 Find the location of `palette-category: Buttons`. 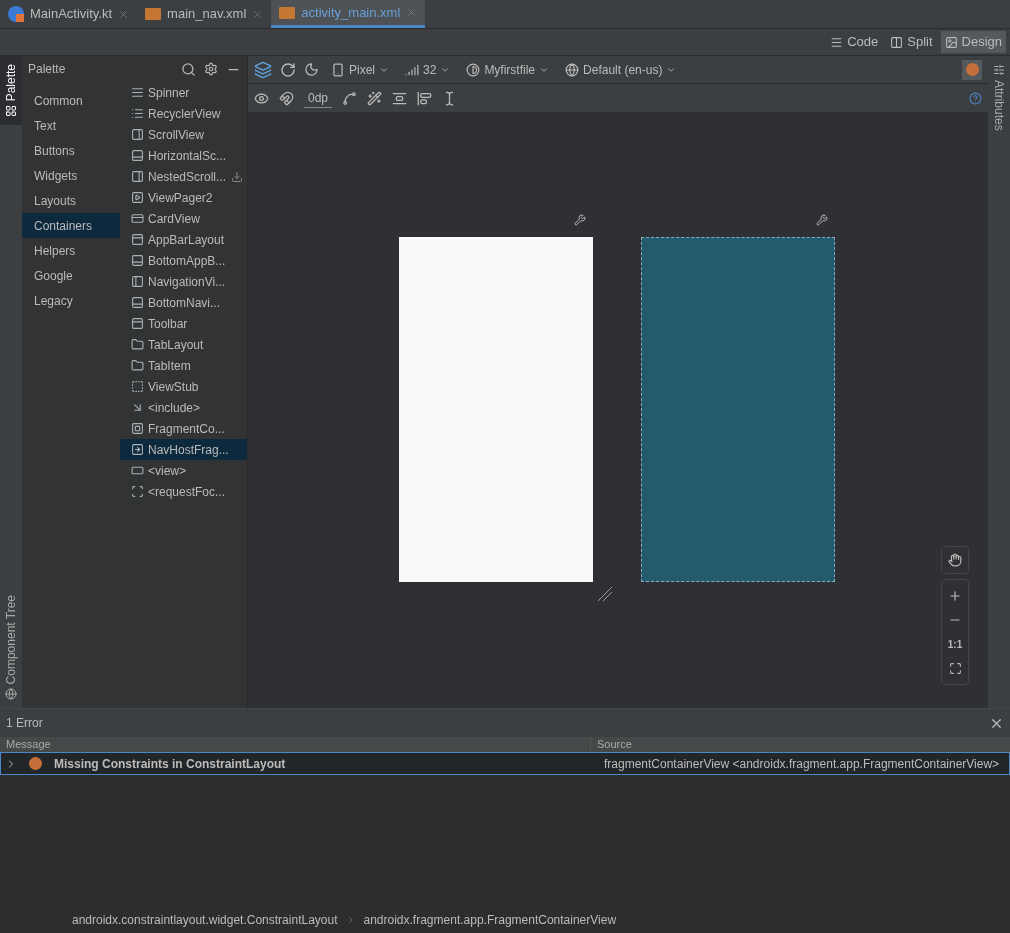

palette-category: Buttons is located at coordinates (71, 150).